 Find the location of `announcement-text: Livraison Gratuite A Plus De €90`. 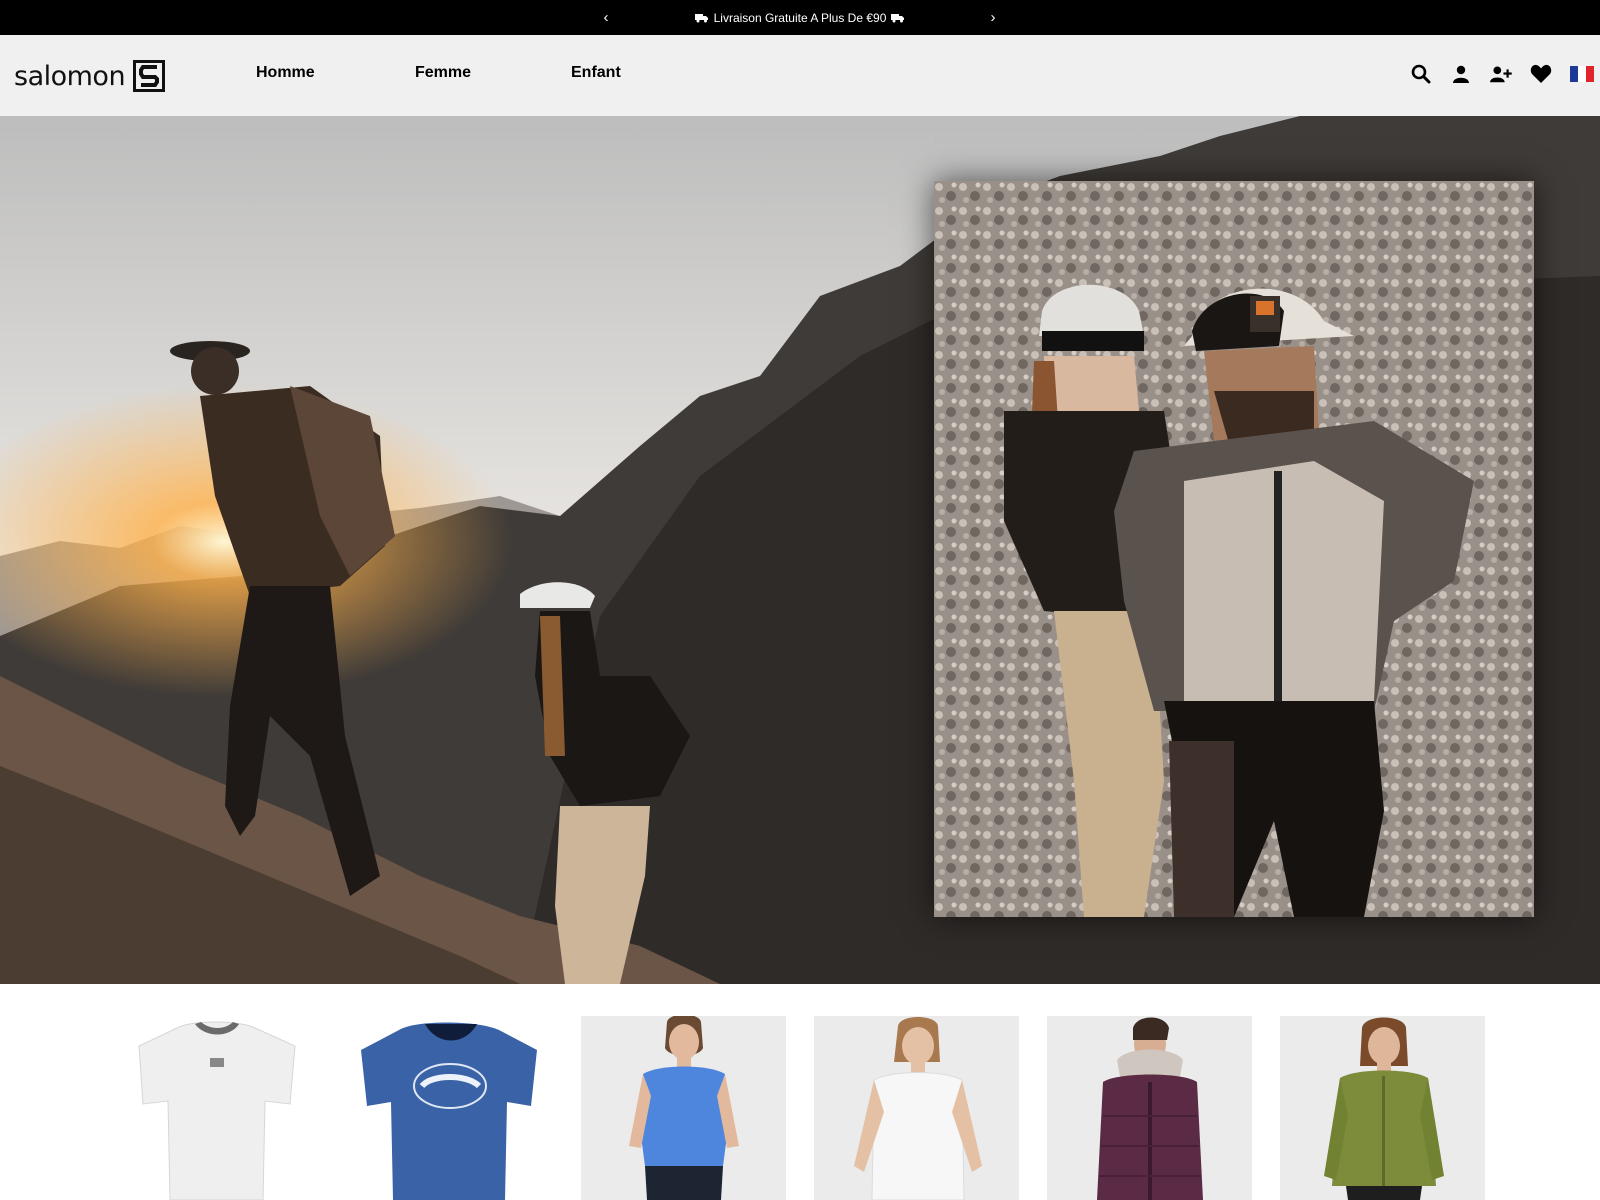

announcement-text: Livraison Gratuite A Plus De €90 is located at coordinates (800, 17).